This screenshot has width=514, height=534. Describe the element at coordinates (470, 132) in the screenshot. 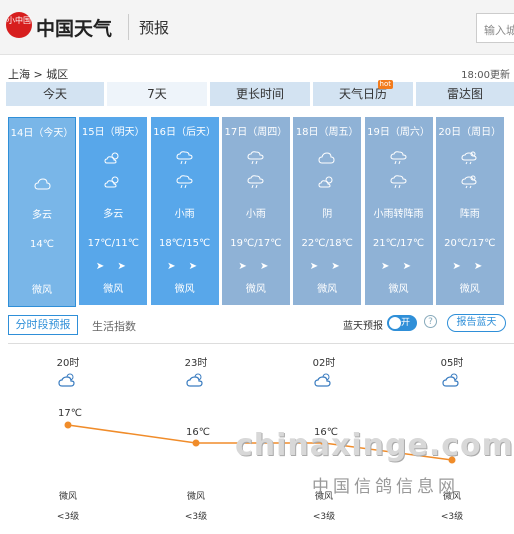

I see `day-date: 20日（周日）` at that location.